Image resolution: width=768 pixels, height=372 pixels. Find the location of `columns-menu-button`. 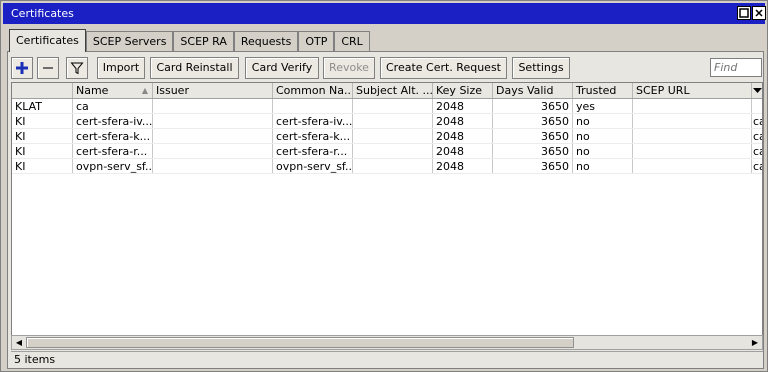

columns-menu-button is located at coordinates (757, 90).